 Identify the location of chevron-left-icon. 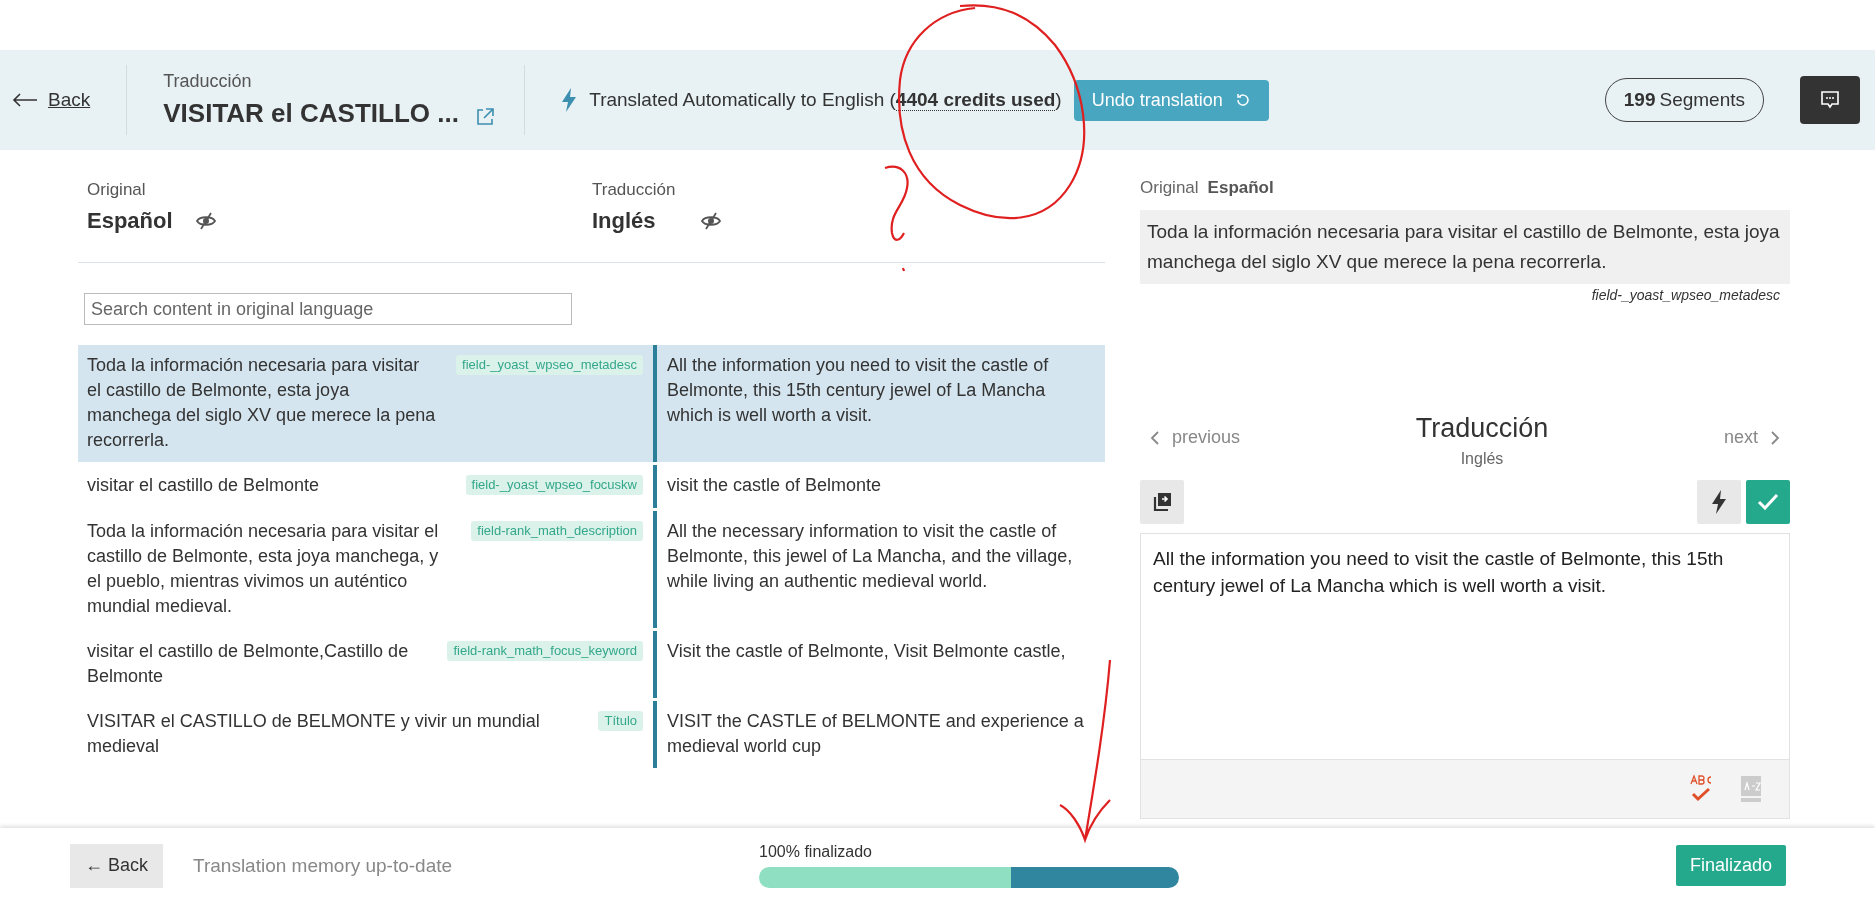
(1155, 437).